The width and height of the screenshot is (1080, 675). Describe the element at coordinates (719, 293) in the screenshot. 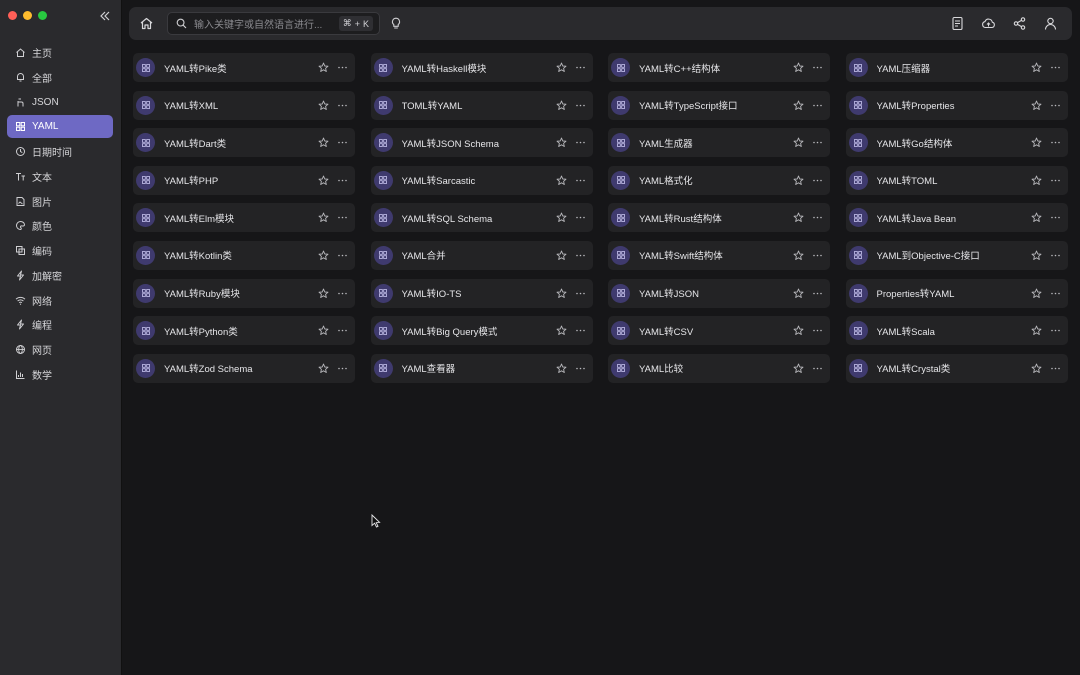

I see `tool-card: YAML转JSON` at that location.